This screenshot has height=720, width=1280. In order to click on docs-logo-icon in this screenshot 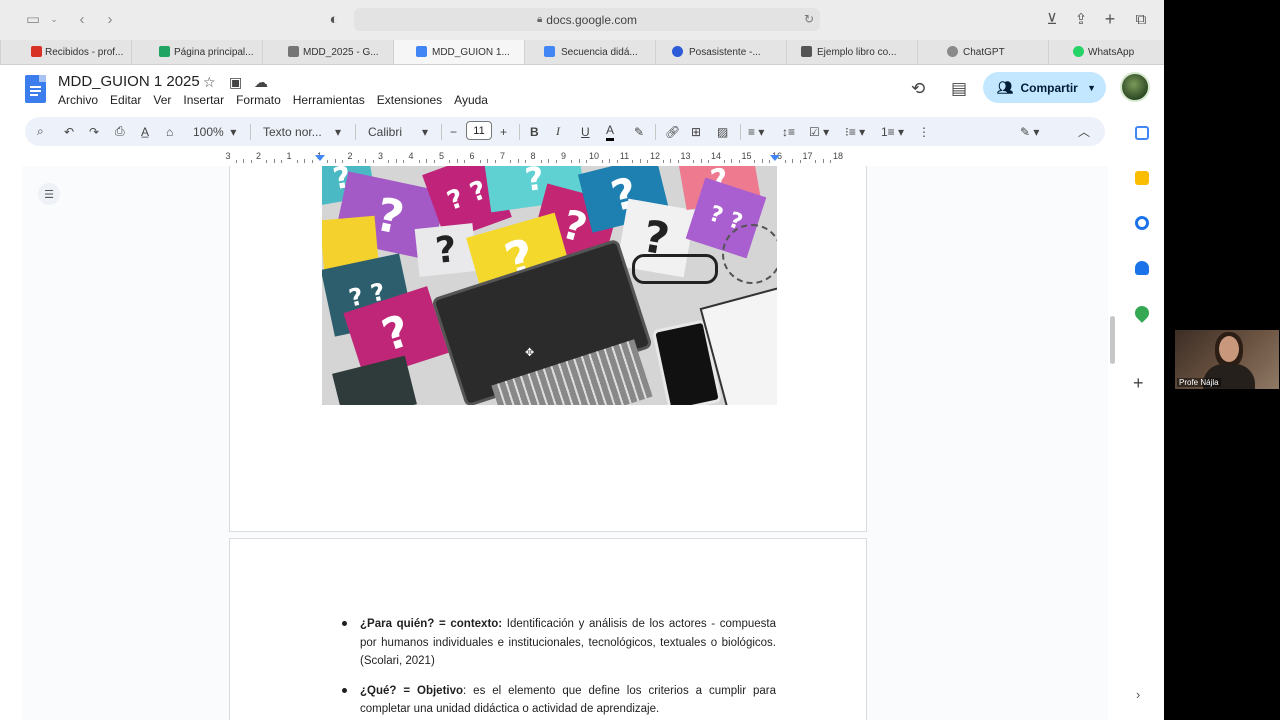, I will do `click(35, 89)`.